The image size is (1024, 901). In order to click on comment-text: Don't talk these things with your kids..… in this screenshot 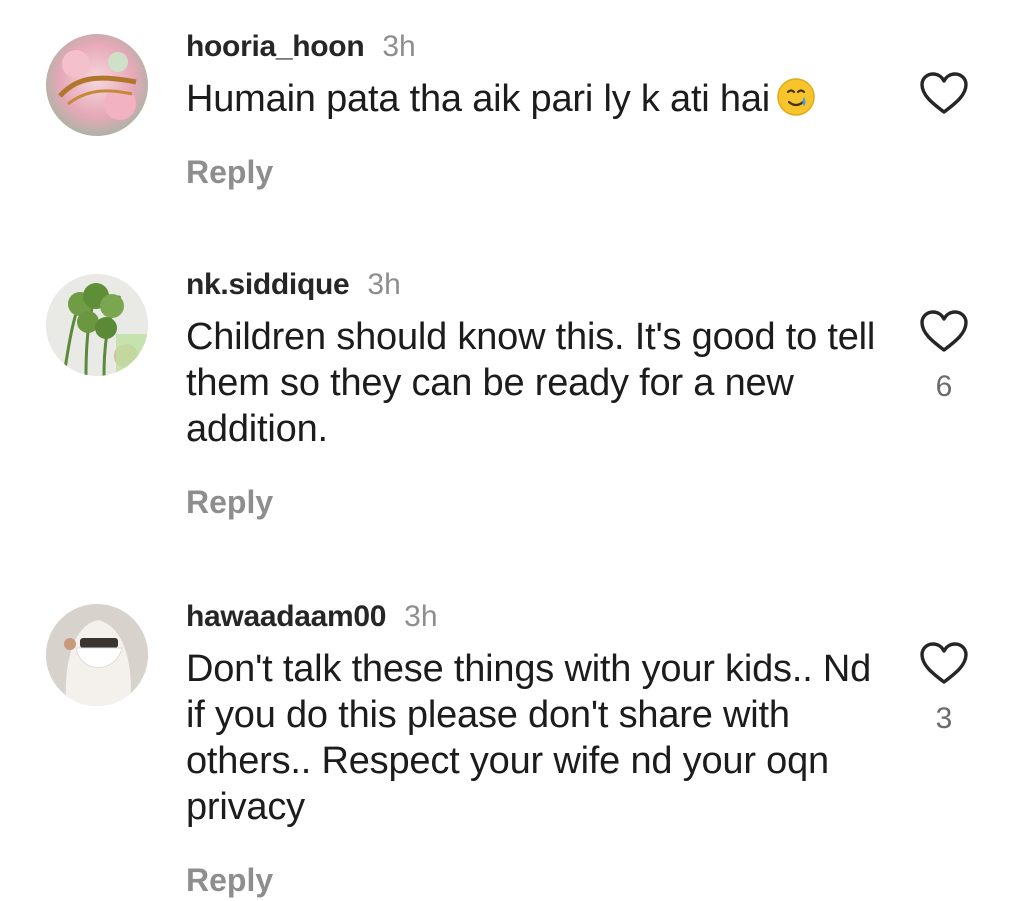, I will do `click(536, 738)`.